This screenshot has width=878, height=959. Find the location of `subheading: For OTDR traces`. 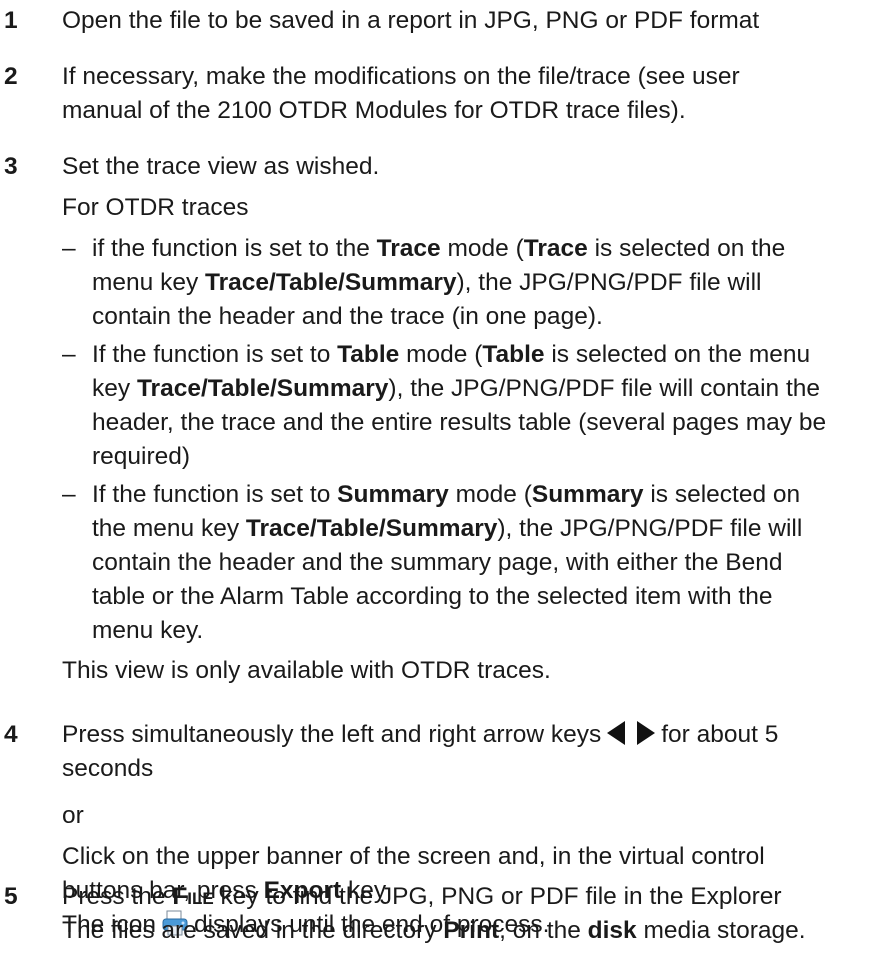

subheading: For OTDR traces is located at coordinates (155, 207).